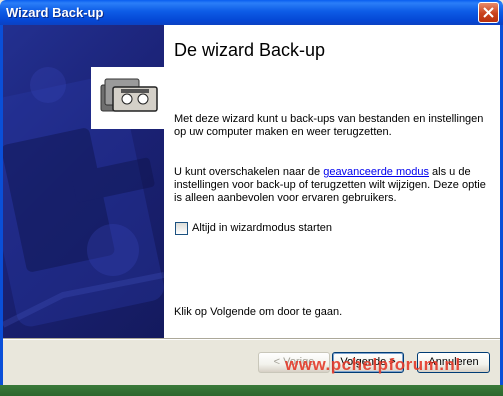 Image resolution: width=503 pixels, height=396 pixels. I want to click on continue-instruction: Klik op Volgende om door te gaan., so click(258, 312).